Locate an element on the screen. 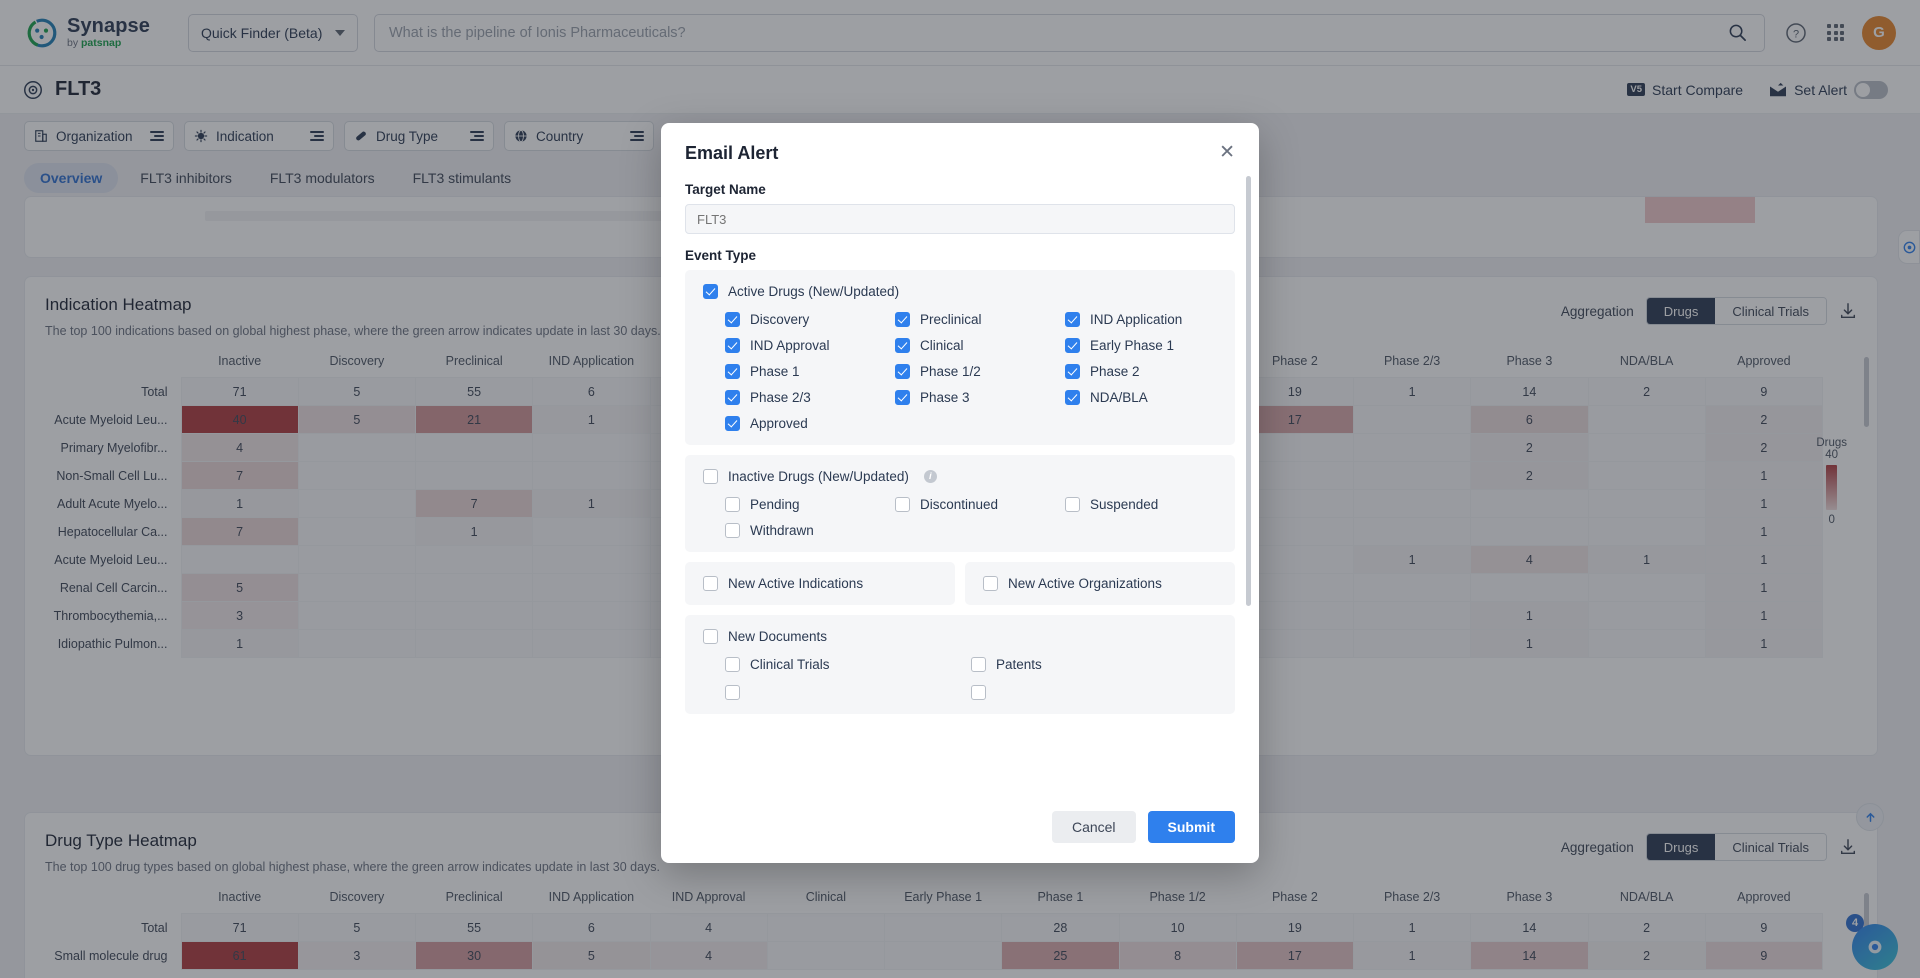 This screenshot has height=978, width=1920. modal-header: Email Alert ✕ is located at coordinates (960, 149).